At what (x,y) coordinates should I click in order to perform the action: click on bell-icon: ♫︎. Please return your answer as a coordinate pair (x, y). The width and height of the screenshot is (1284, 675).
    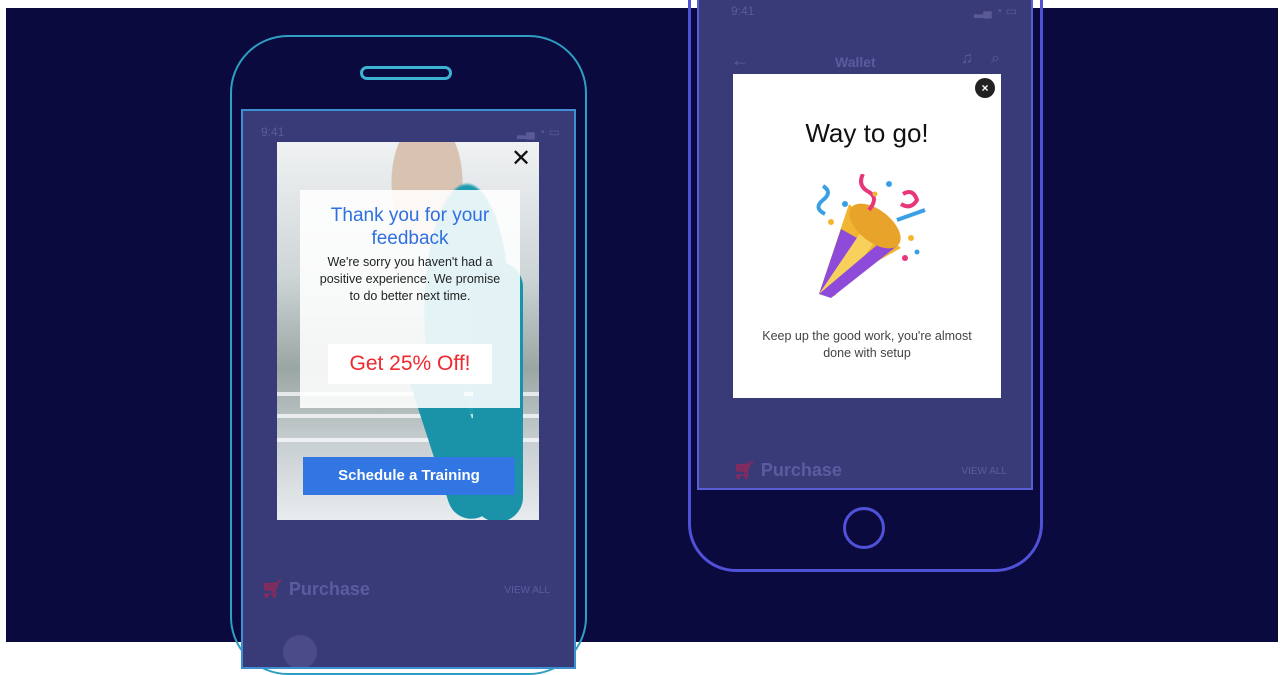
    Looking at the image, I should click on (967, 59).